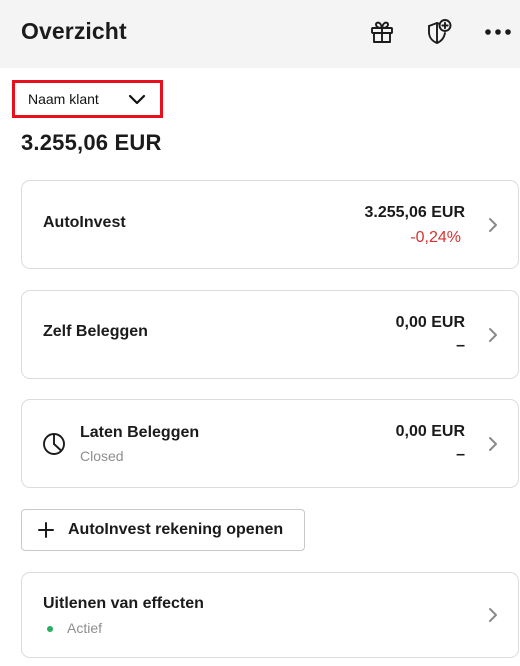 The height and width of the screenshot is (666, 520). What do you see at coordinates (50, 629) in the screenshot?
I see `status-dot` at bounding box center [50, 629].